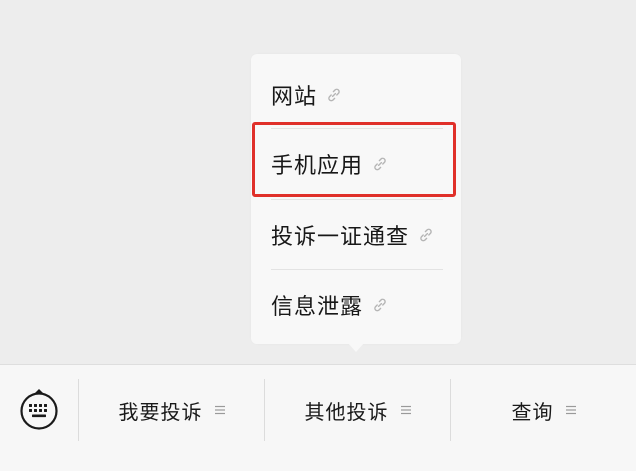 This screenshot has height=471, width=636. I want to click on menu-item-complaint-check: 投诉一证通查, so click(357, 235).